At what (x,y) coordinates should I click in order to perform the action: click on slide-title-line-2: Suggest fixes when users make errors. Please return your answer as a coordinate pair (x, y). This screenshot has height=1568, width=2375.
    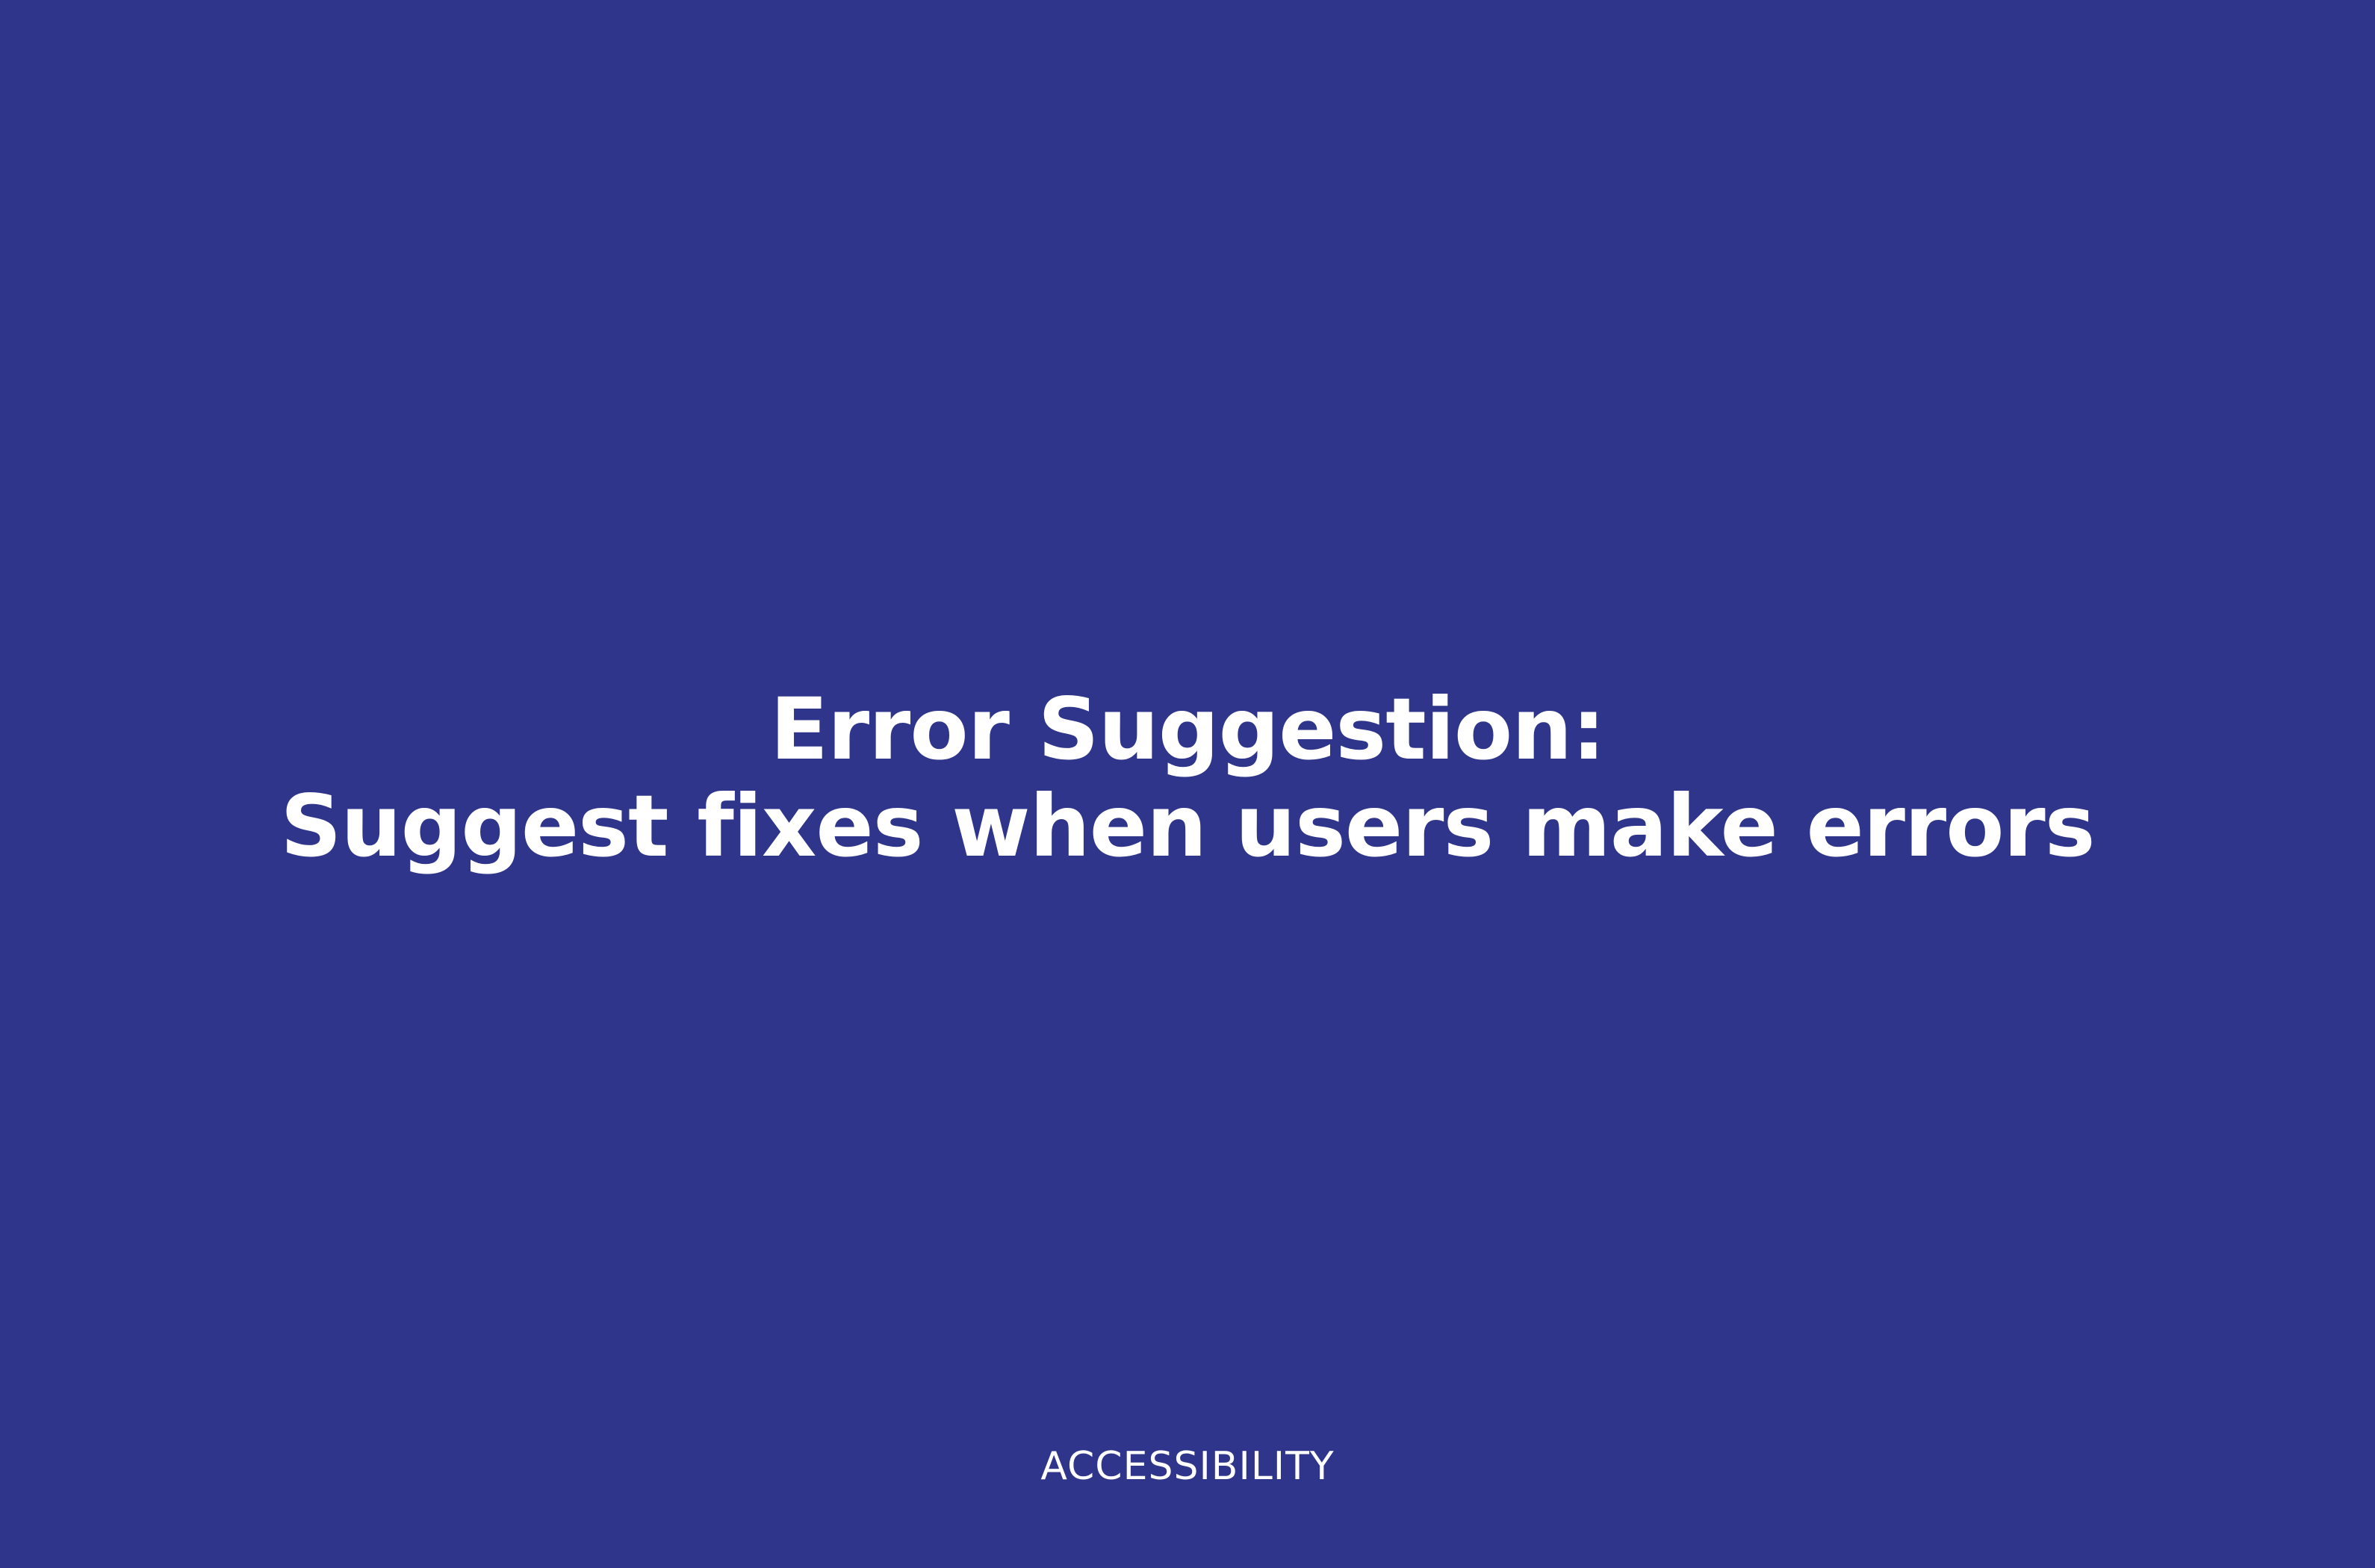
    Looking at the image, I should click on (1187, 827).